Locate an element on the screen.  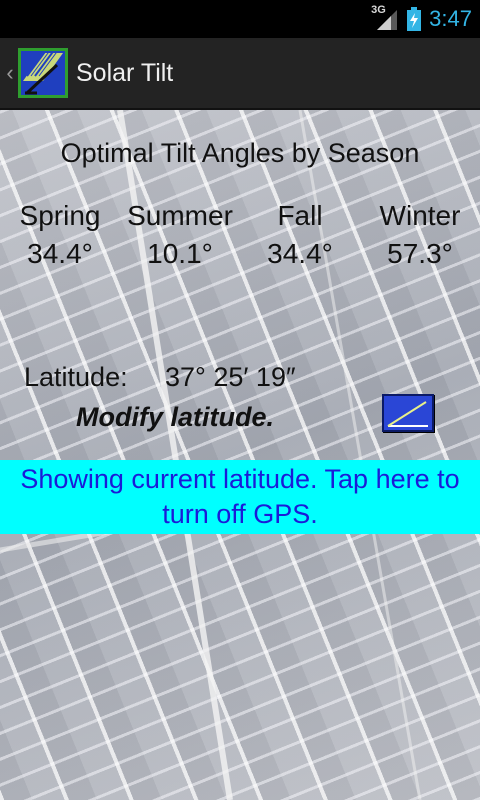
app-title: Solar Tilt is located at coordinates (125, 72).